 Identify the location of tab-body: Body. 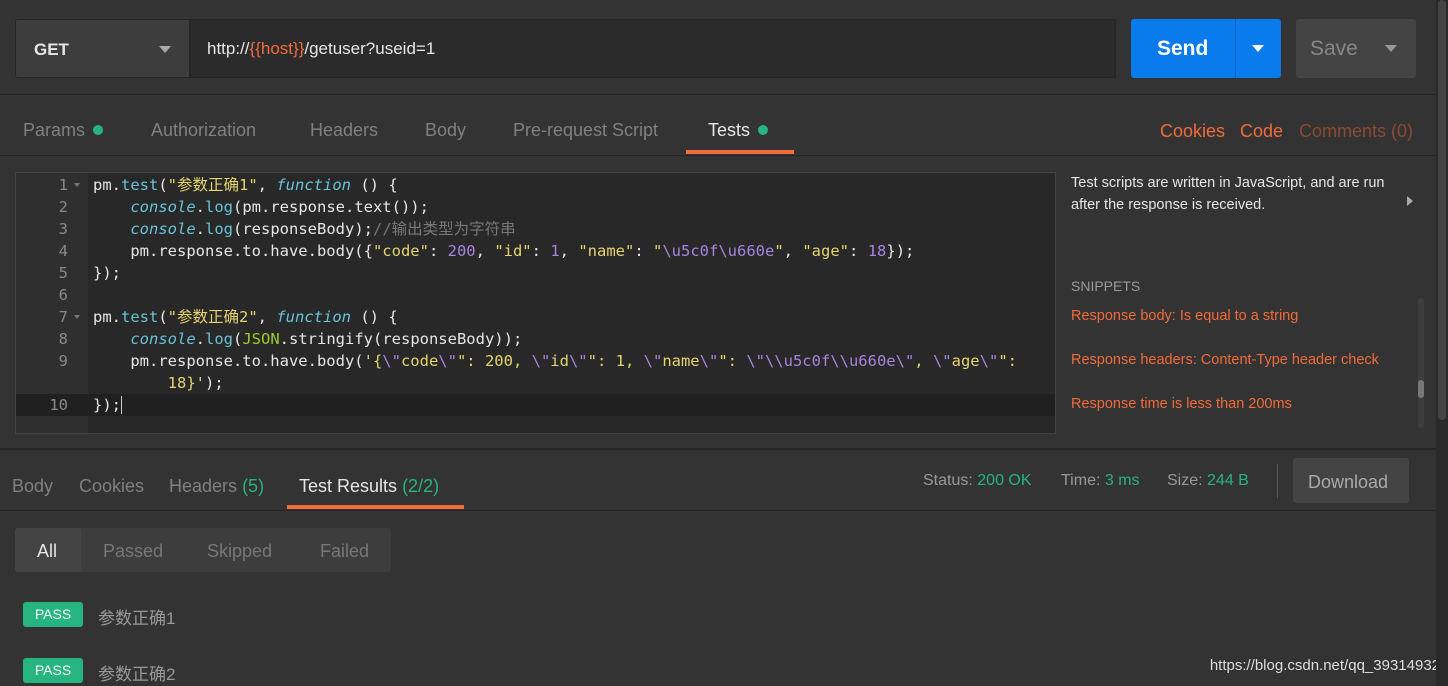
(445, 130).